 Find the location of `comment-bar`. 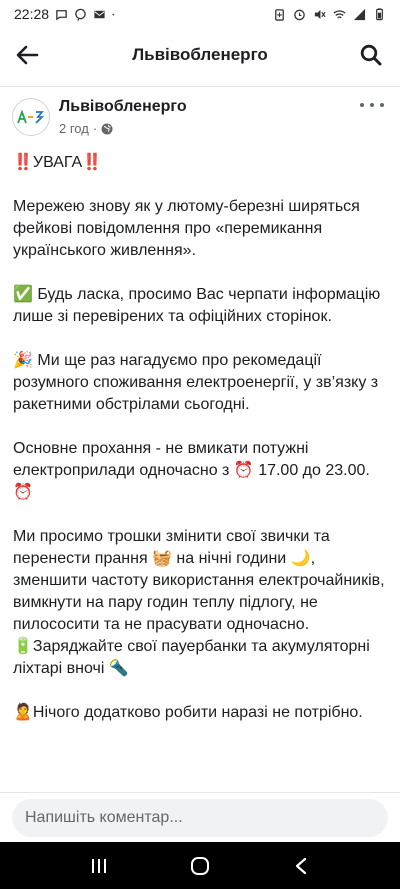

comment-bar is located at coordinates (200, 817).